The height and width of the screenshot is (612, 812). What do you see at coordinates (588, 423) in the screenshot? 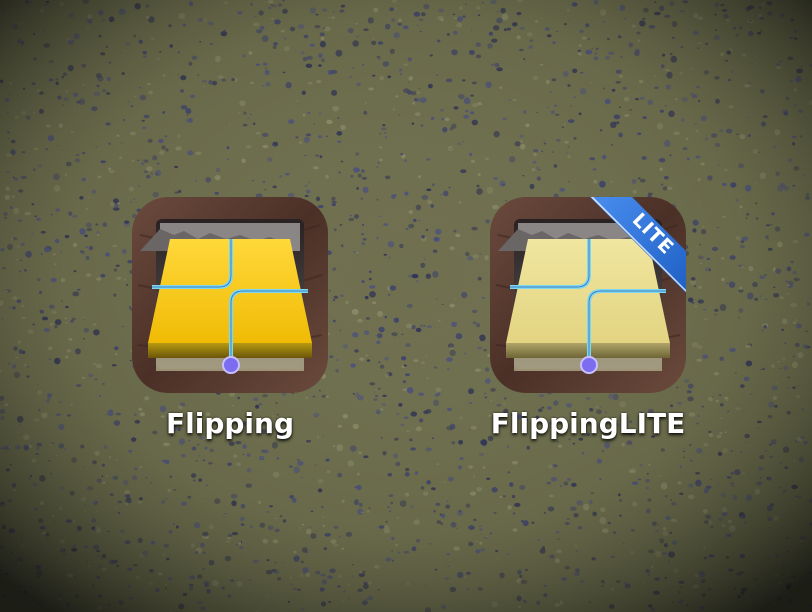
I see `app-label: FlippingLITE` at bounding box center [588, 423].